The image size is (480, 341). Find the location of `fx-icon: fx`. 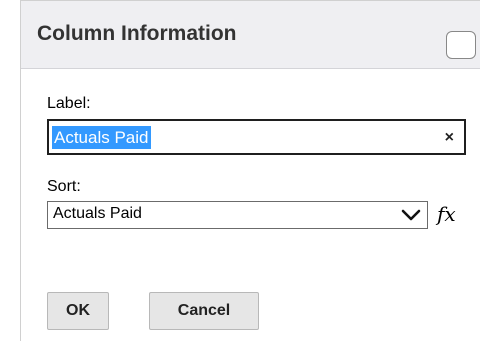

fx-icon: fx is located at coordinates (446, 214).